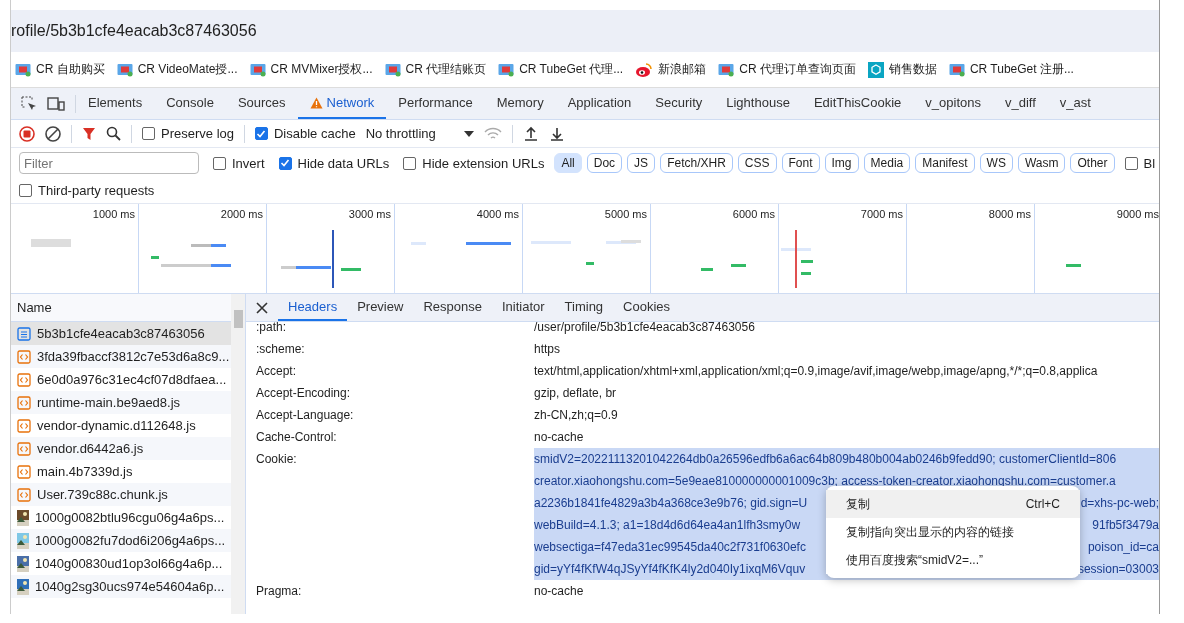  Describe the element at coordinates (667, 525) in the screenshot. I see `highlighted-text: webBuild=4.1.3; a1=18d4d6d64ea4an1lfh3smy0w` at that location.